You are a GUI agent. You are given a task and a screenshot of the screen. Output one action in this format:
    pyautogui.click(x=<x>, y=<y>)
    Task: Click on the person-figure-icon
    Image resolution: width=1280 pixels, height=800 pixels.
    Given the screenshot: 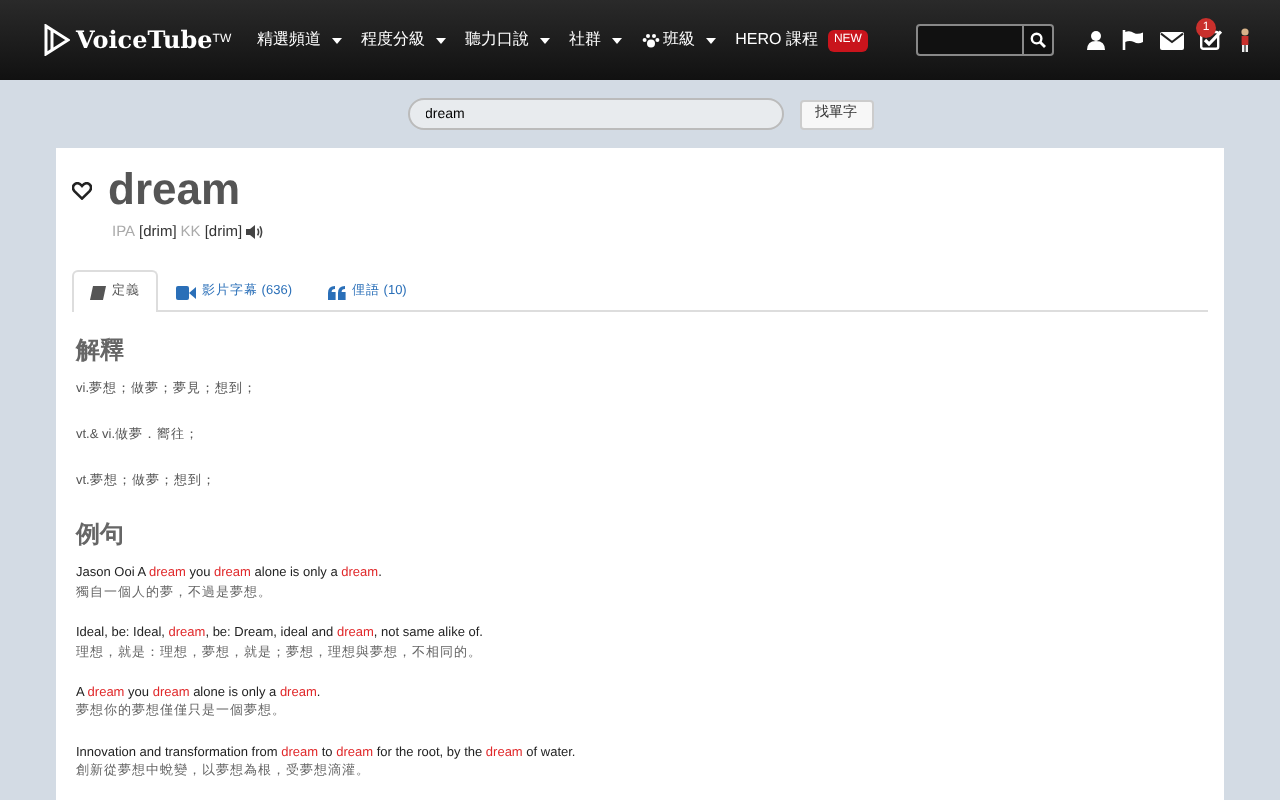 What is the action you would take?
    pyautogui.click(x=1245, y=40)
    